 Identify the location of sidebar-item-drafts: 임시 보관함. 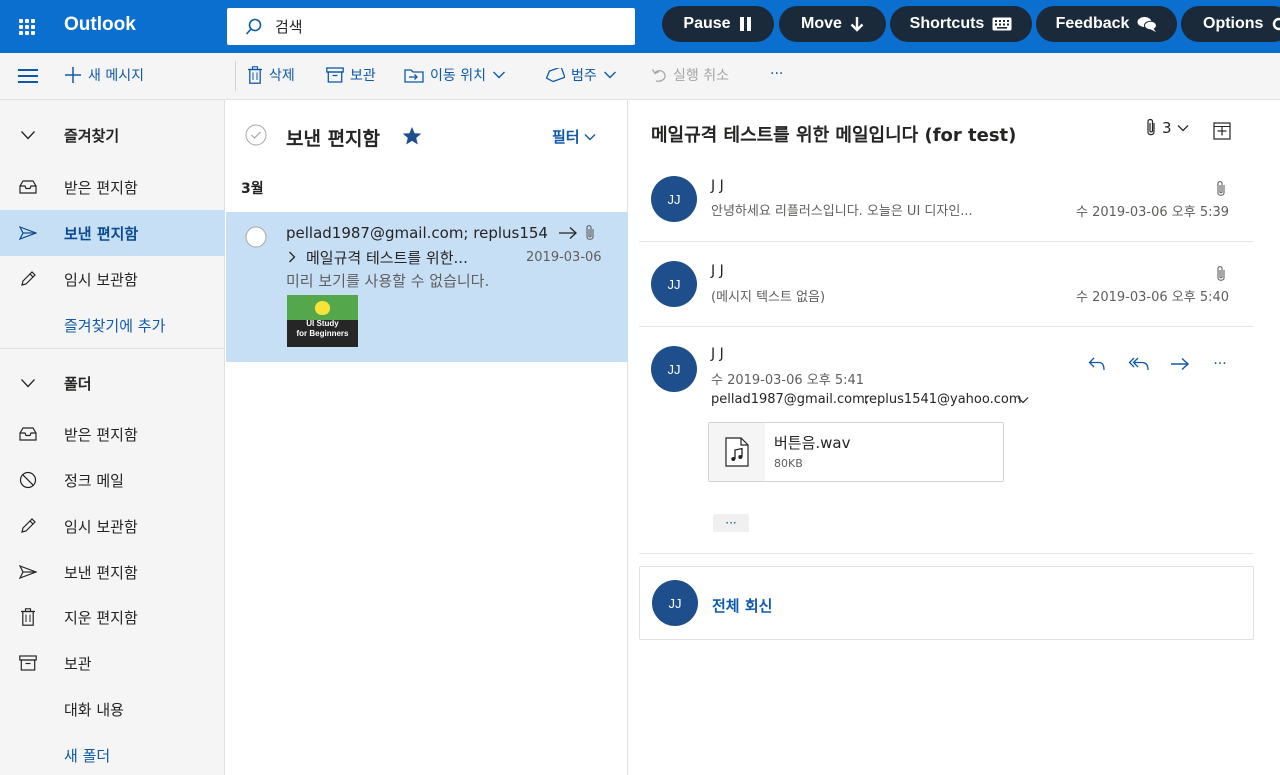
(112, 526).